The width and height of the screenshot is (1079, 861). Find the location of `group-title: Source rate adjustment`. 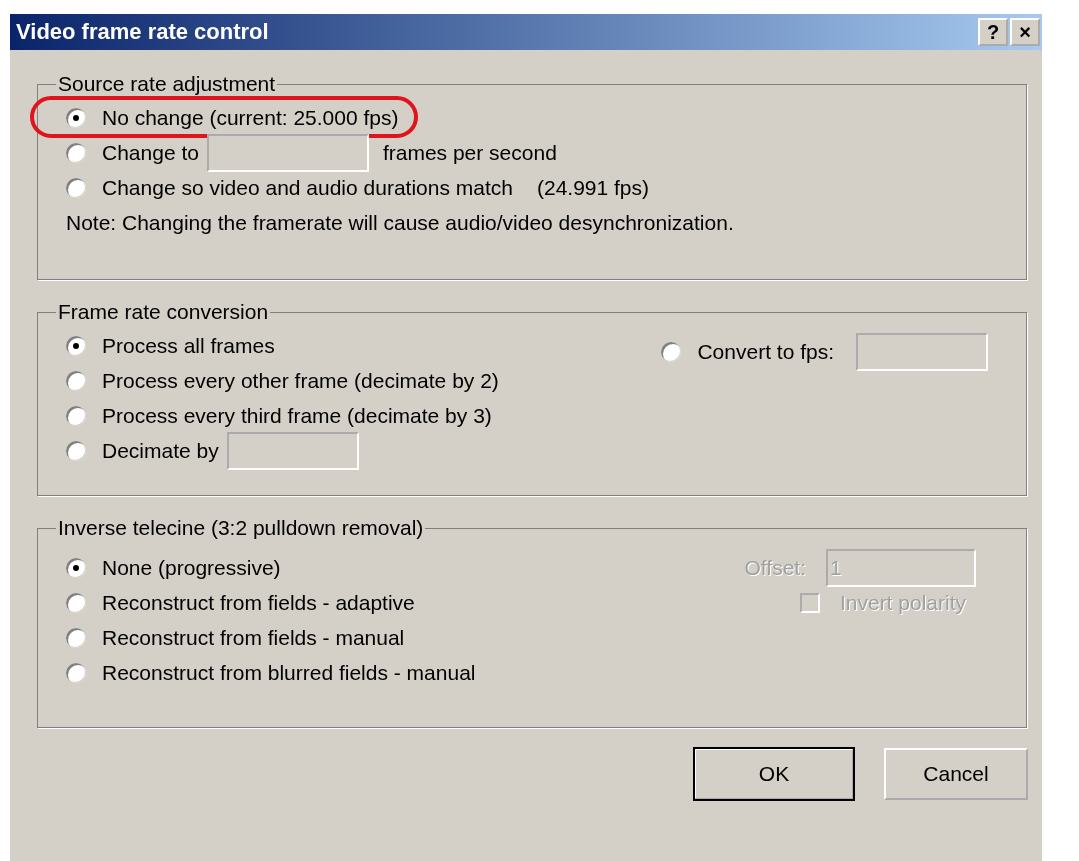

group-title: Source rate adjustment is located at coordinates (167, 84).